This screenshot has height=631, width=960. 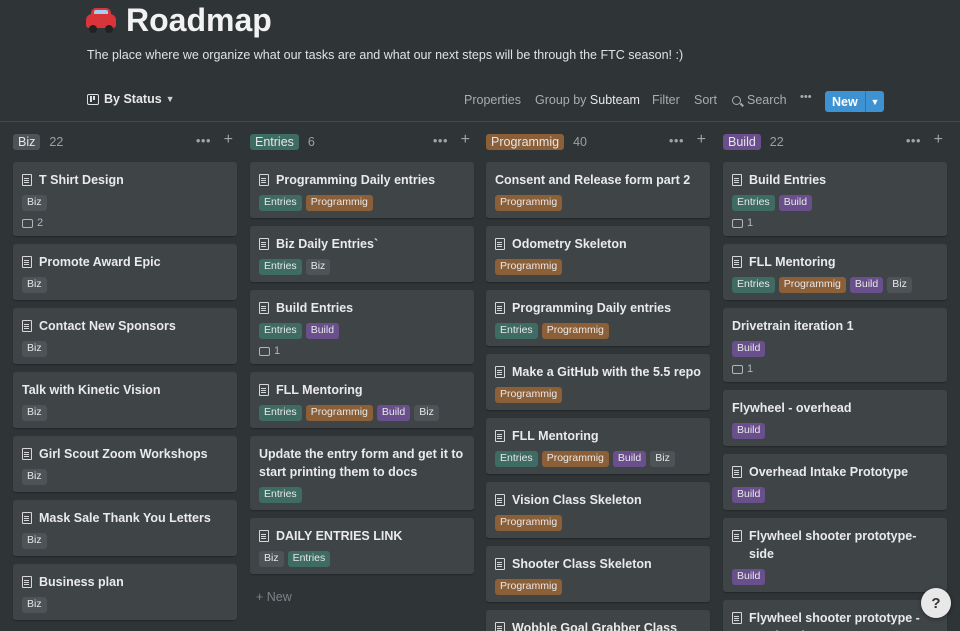 I want to click on car-icon, so click(x=101, y=21).